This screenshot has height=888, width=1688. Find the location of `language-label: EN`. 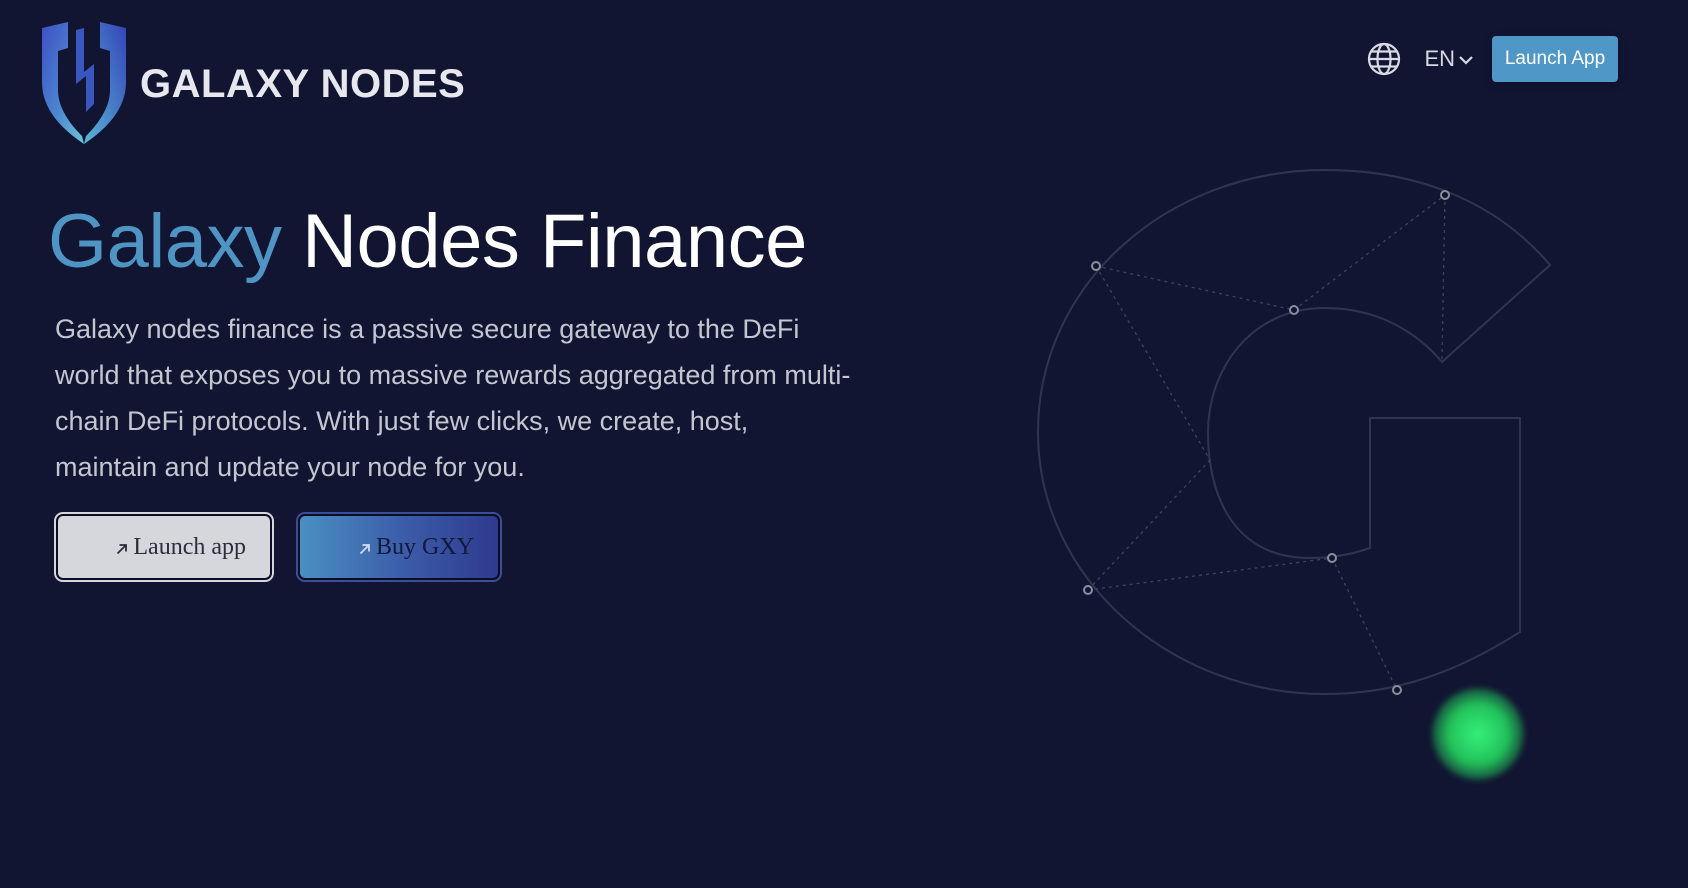

language-label: EN is located at coordinates (1439, 58).